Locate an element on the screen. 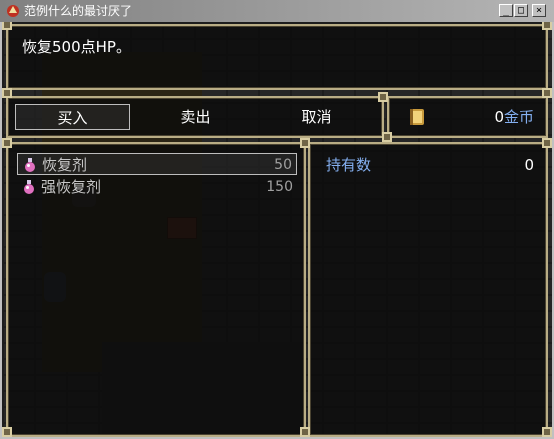  item-name: 强恢复剂 is located at coordinates (71, 187).